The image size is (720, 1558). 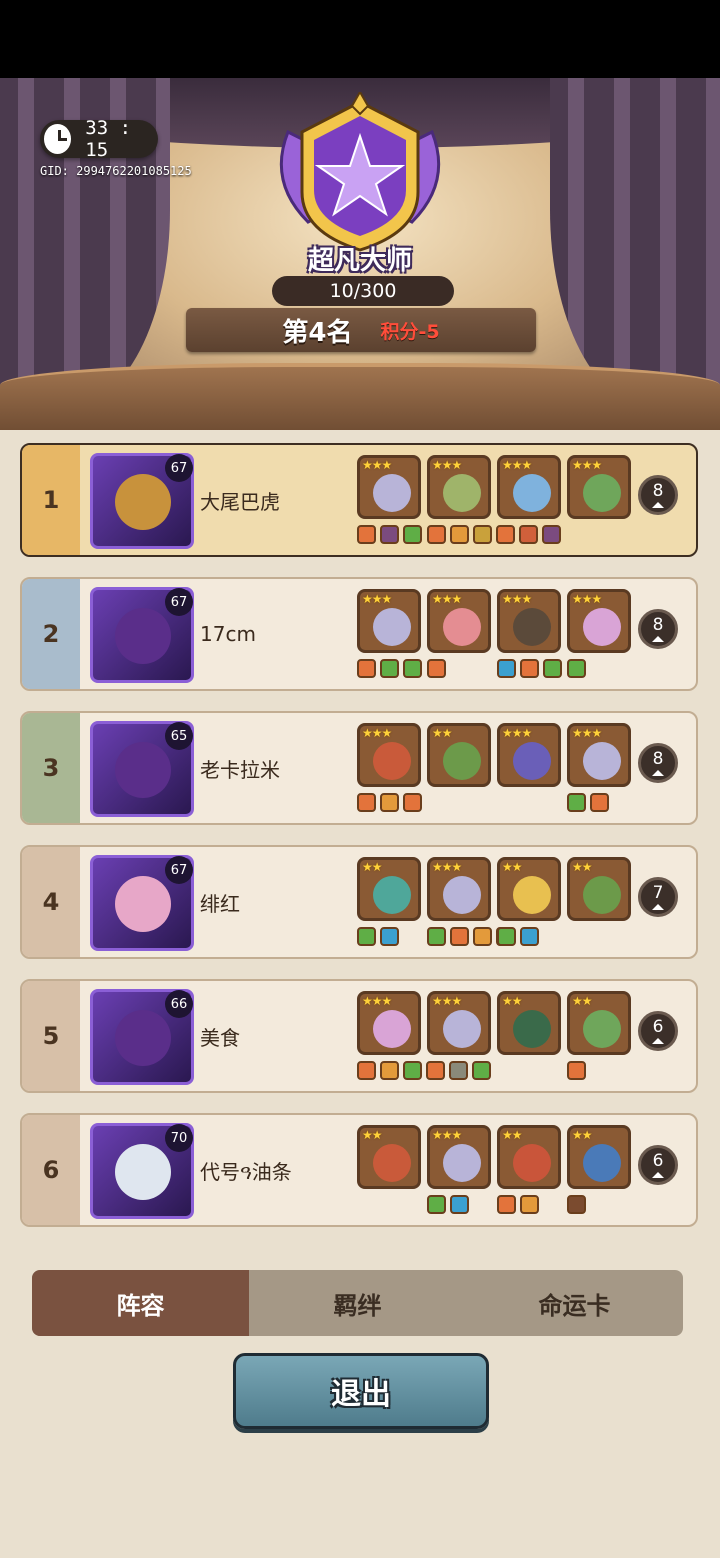 I want to click on player-row: 6 70 代号ዓ油条 ★★ ★★★ ★★ ★★ 6, so click(x=359, y=1170).